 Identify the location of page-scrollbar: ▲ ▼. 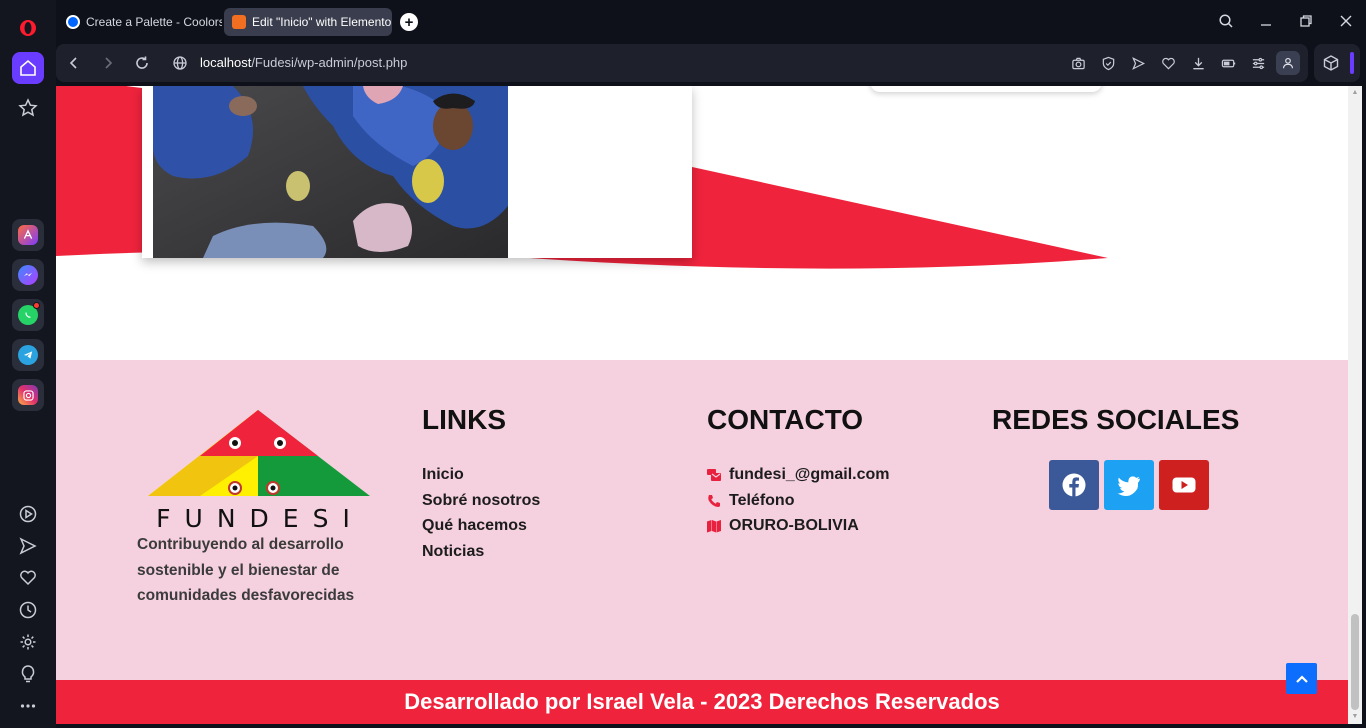
(1355, 405).